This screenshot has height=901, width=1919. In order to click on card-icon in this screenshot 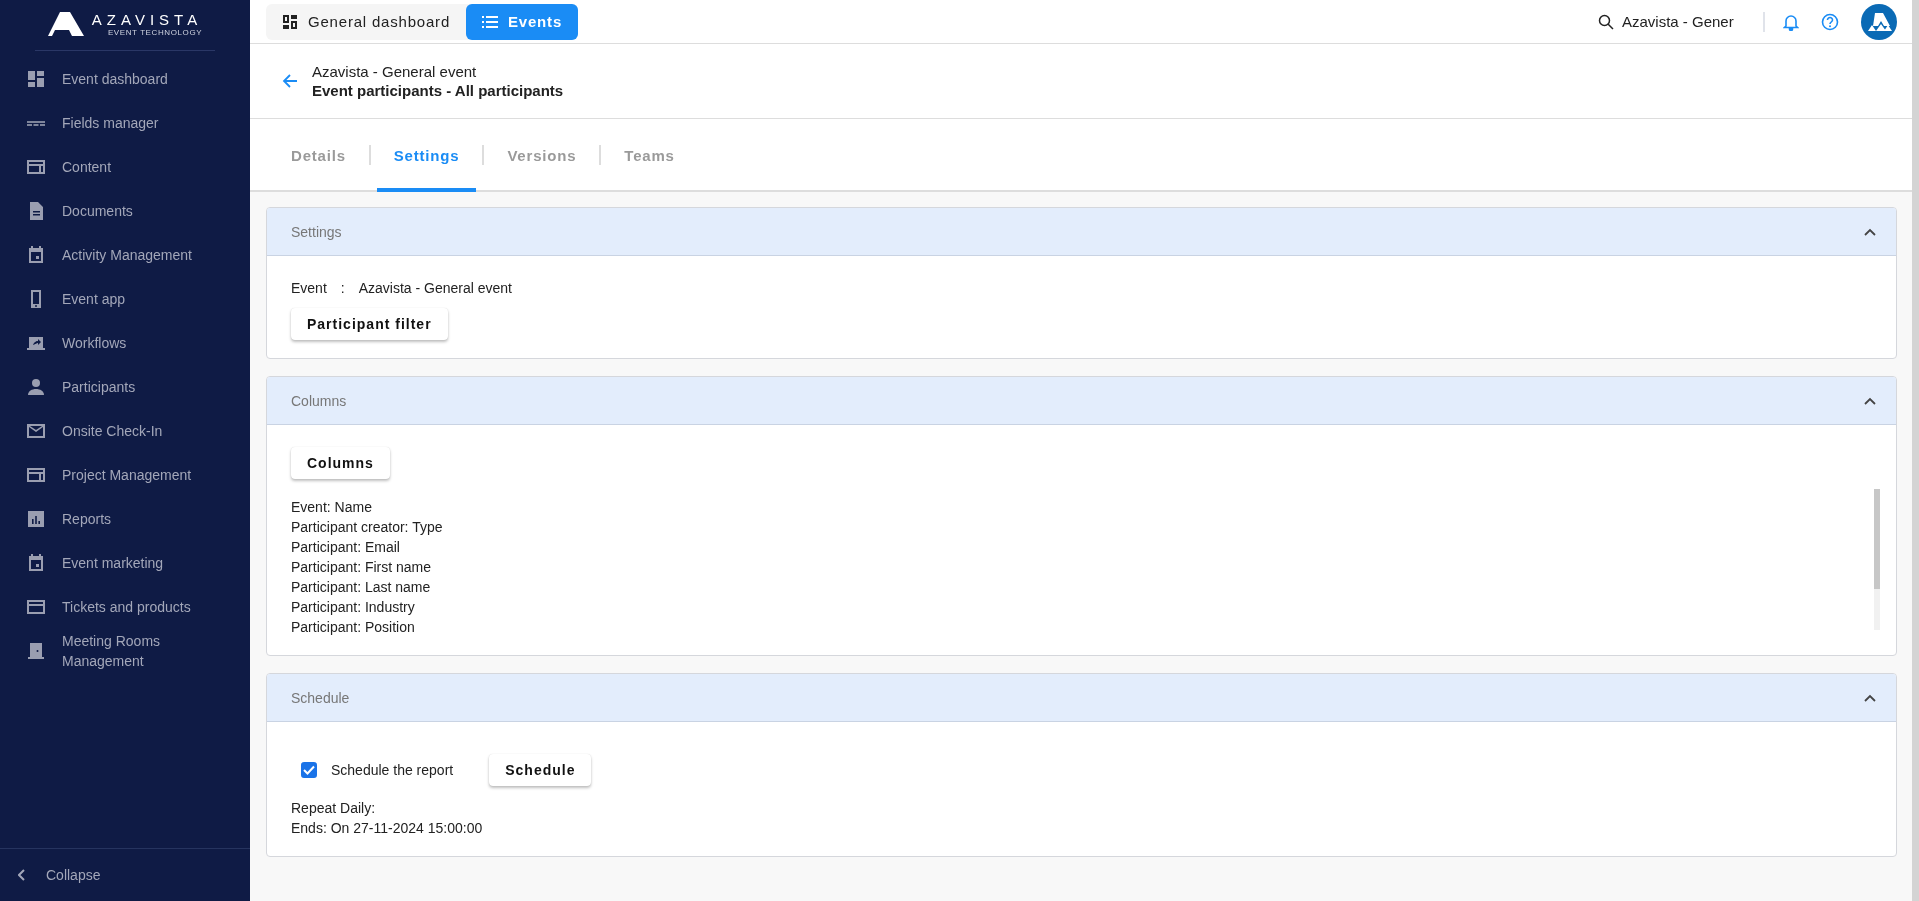, I will do `click(36, 607)`.